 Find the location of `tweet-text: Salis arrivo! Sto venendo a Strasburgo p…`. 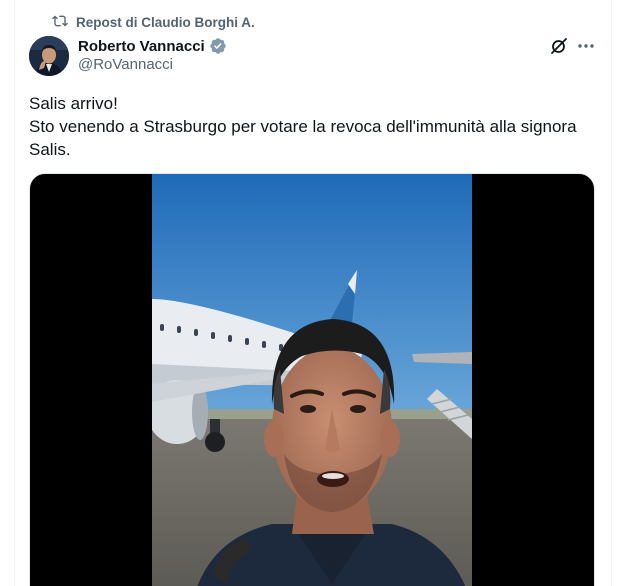

tweet-text: Salis arrivo! Sto venendo a Strasburgo p… is located at coordinates (316, 126).